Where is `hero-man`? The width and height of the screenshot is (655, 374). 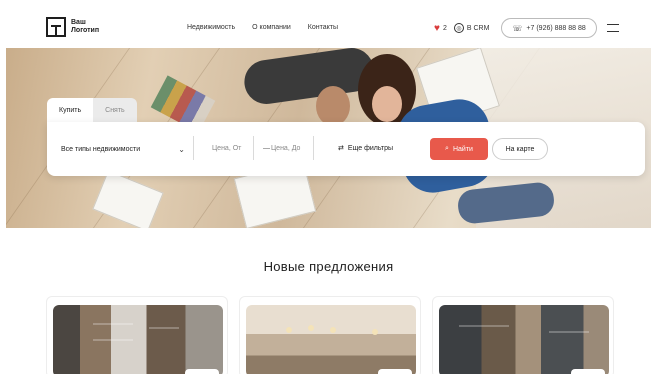 hero-man is located at coordinates (309, 77).